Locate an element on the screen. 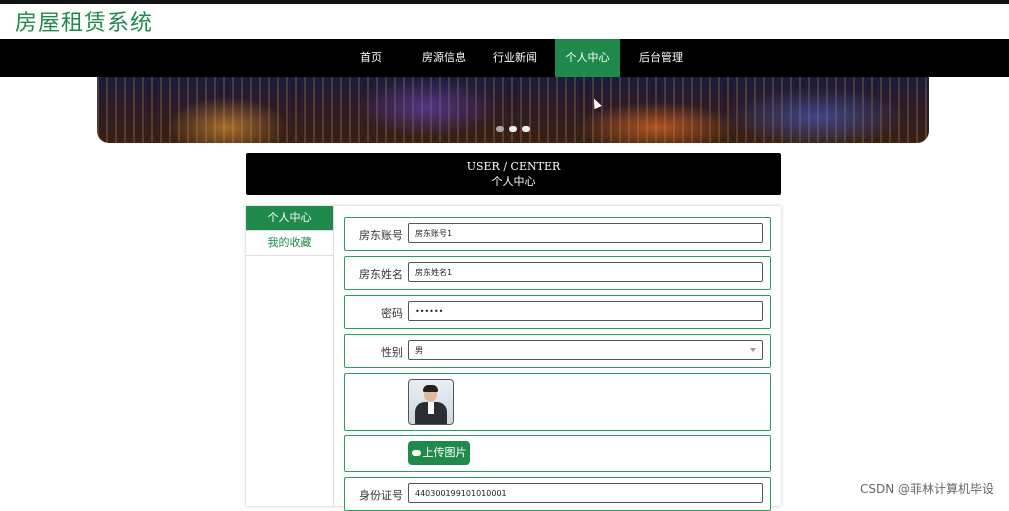 The image size is (1009, 511). name-input: 房东姓名1 is located at coordinates (585, 272).